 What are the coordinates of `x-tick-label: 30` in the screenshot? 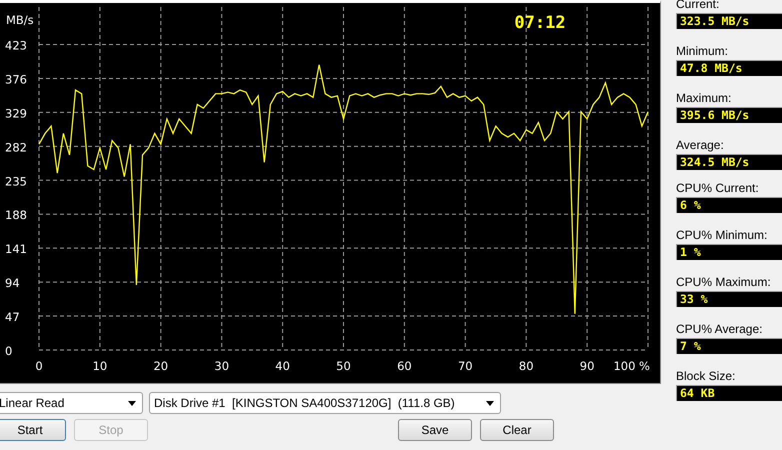 It's located at (222, 366).